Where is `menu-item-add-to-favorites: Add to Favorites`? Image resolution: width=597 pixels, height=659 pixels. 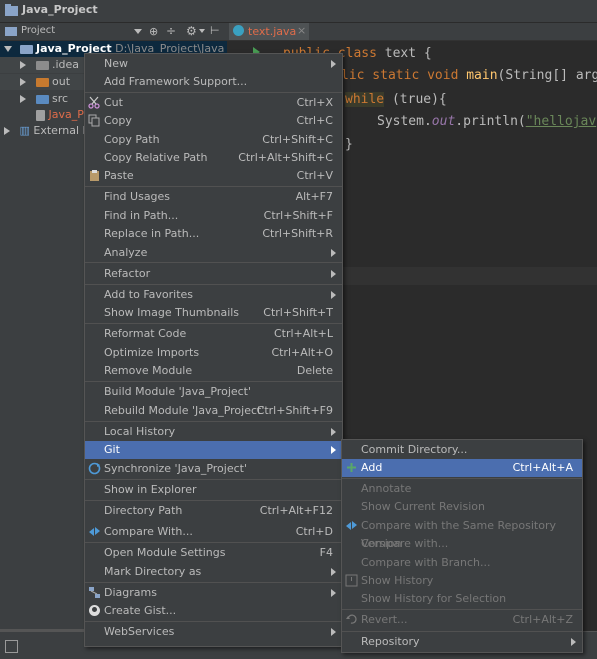 menu-item-add-to-favorites: Add to Favorites is located at coordinates (213, 295).